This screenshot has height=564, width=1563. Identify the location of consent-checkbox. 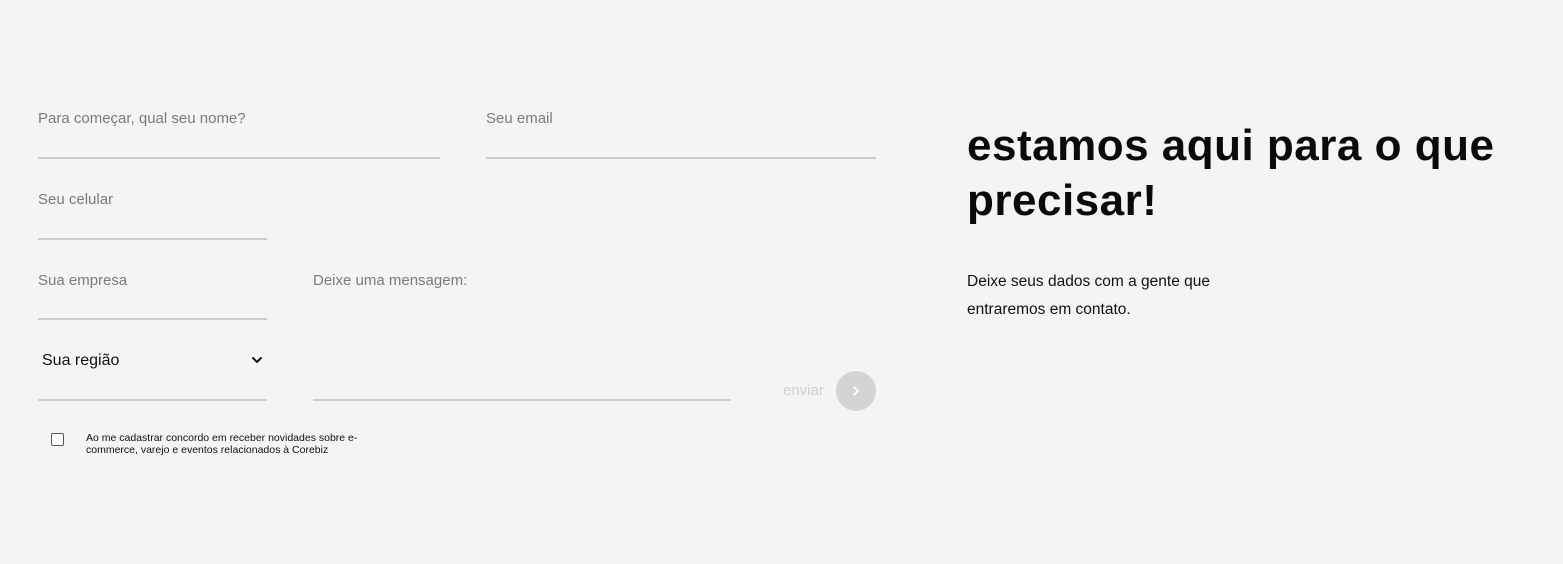
(57, 439).